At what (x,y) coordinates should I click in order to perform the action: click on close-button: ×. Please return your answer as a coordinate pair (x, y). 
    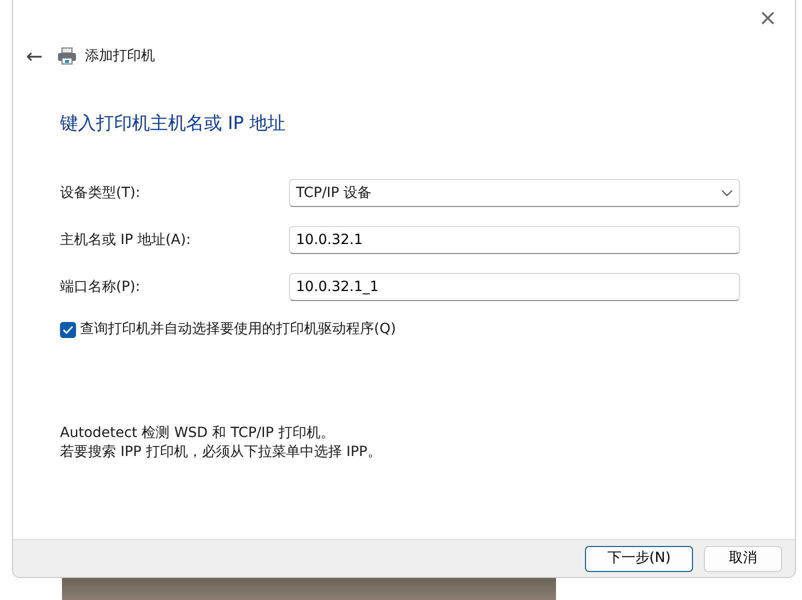
    Looking at the image, I should click on (767, 19).